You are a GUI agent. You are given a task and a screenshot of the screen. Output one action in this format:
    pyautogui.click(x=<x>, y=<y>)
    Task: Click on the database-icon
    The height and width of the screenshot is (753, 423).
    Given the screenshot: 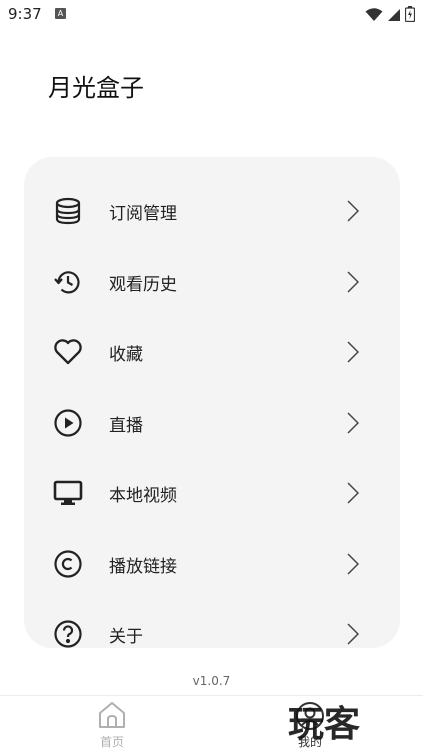 What is the action you would take?
    pyautogui.click(x=68, y=211)
    